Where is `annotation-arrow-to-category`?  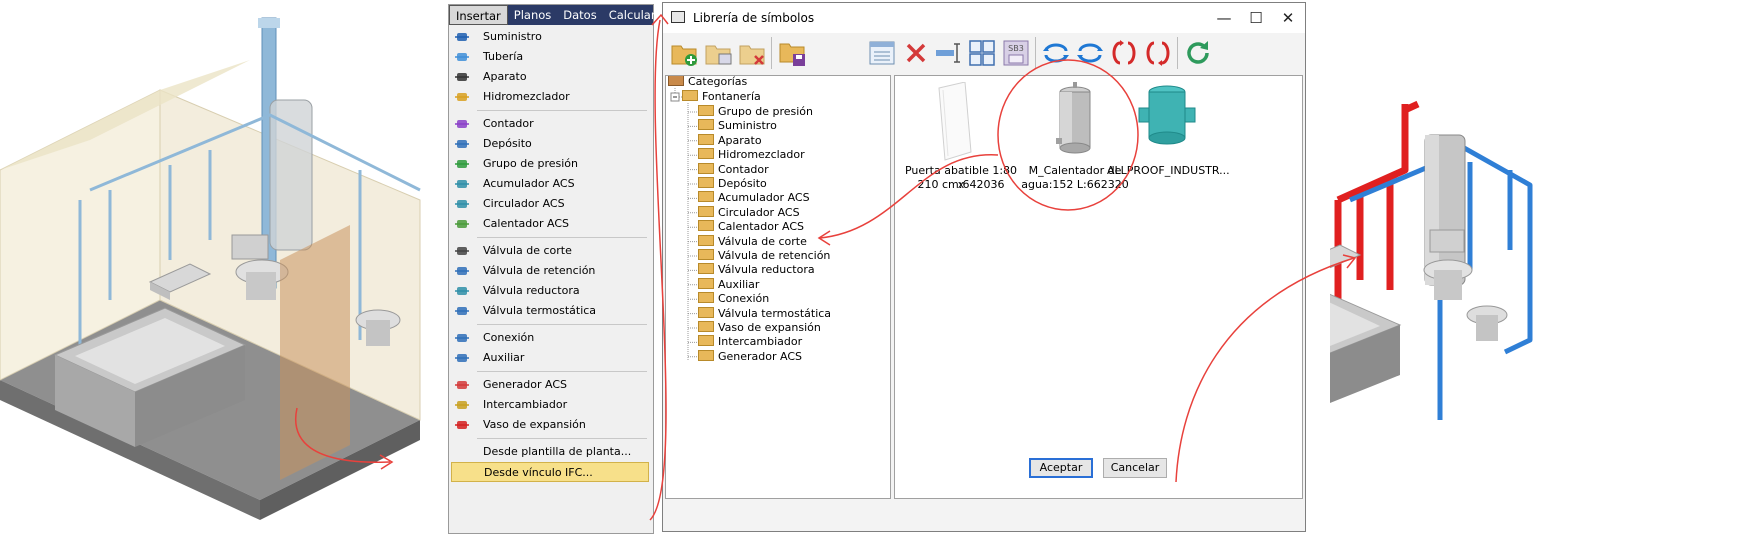 annotation-arrow-to-category is located at coordinates (909, 196).